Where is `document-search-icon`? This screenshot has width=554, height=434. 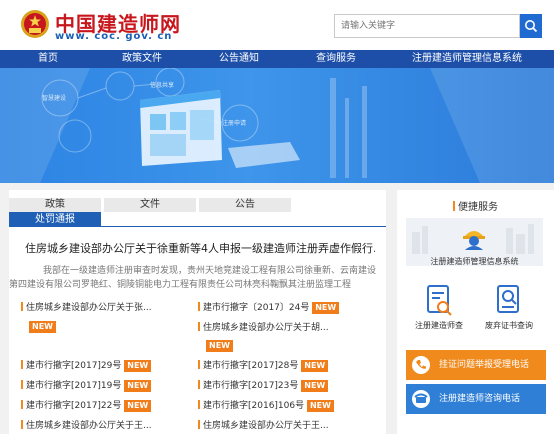
document-search-icon is located at coordinates (439, 300).